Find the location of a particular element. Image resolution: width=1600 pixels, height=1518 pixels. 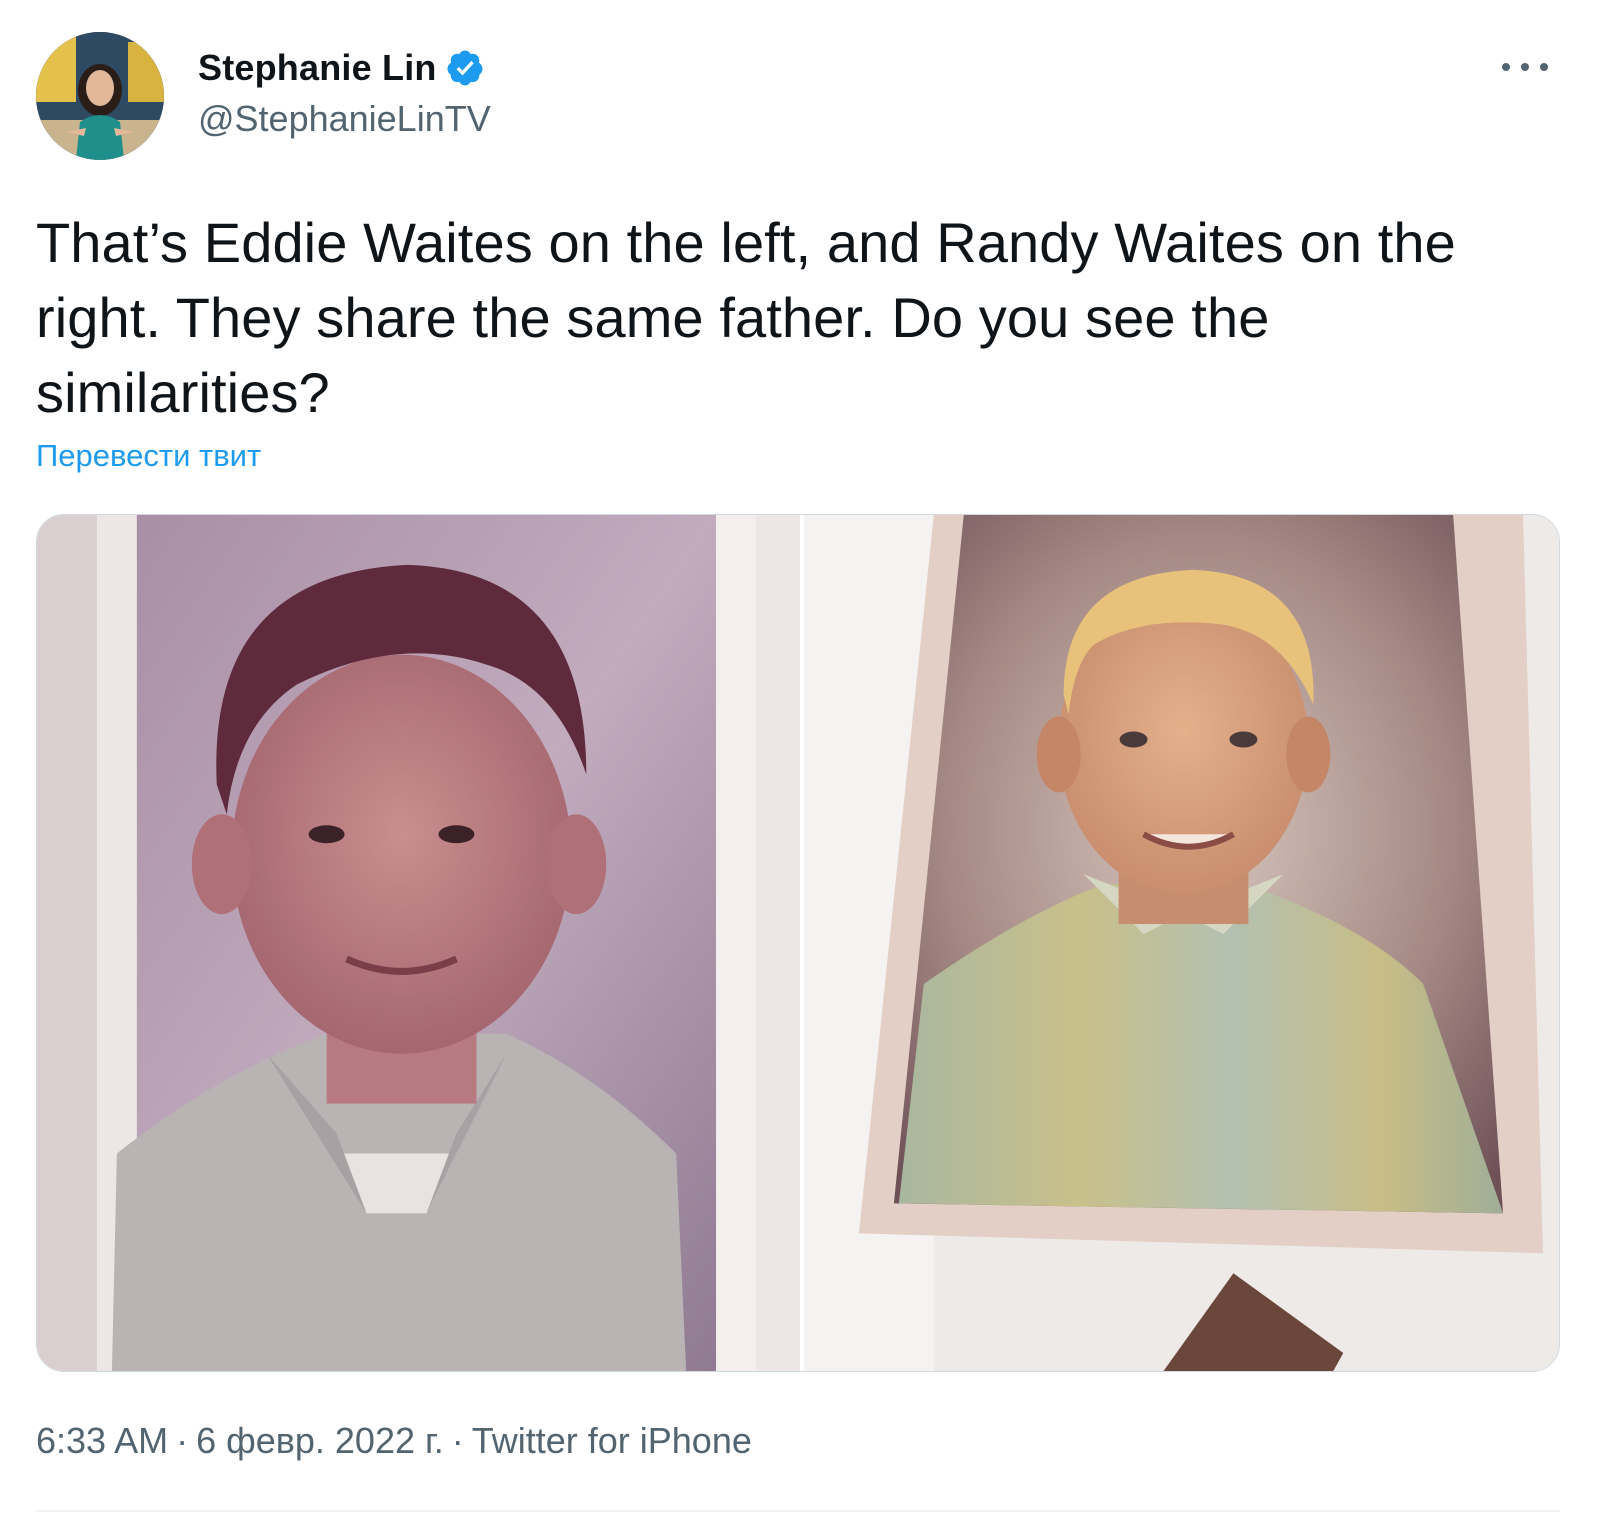

name-row: Stephanie Lin is located at coordinates (344, 68).